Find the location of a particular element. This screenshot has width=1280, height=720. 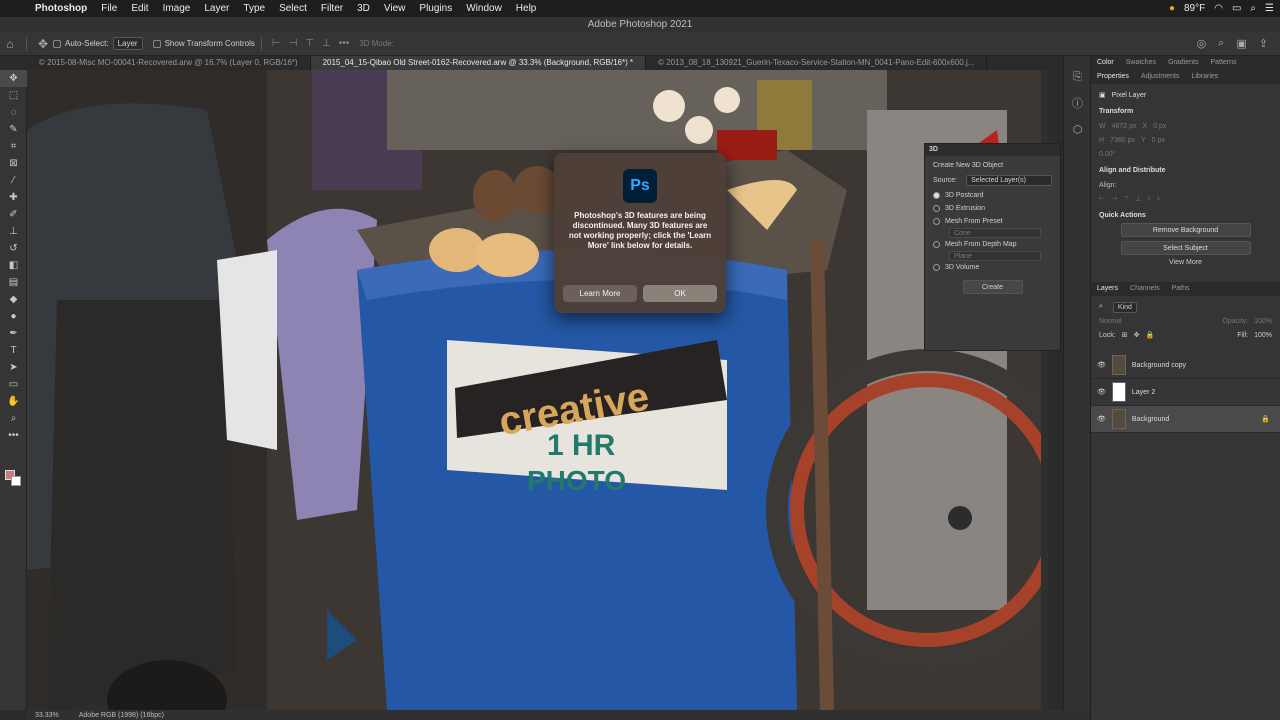

angle-value: 0.00° is located at coordinates (1107, 154).